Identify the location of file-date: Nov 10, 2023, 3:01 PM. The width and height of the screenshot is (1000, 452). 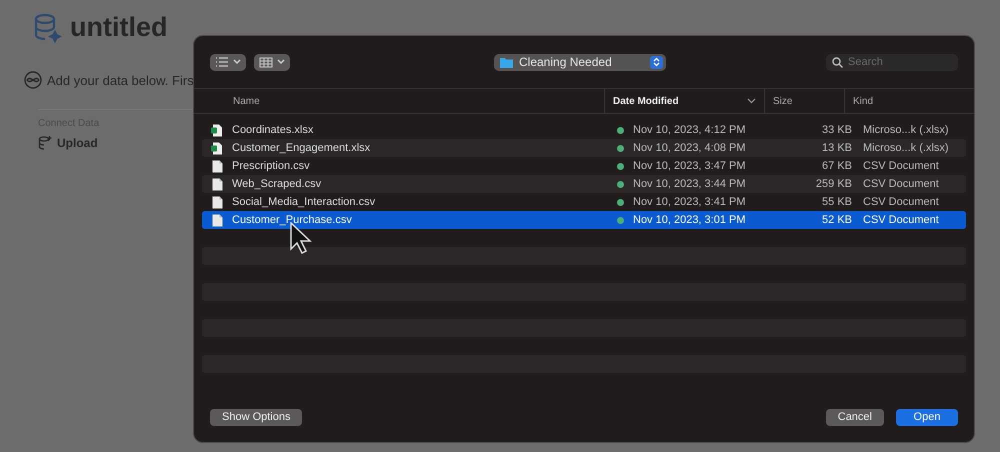
(690, 220).